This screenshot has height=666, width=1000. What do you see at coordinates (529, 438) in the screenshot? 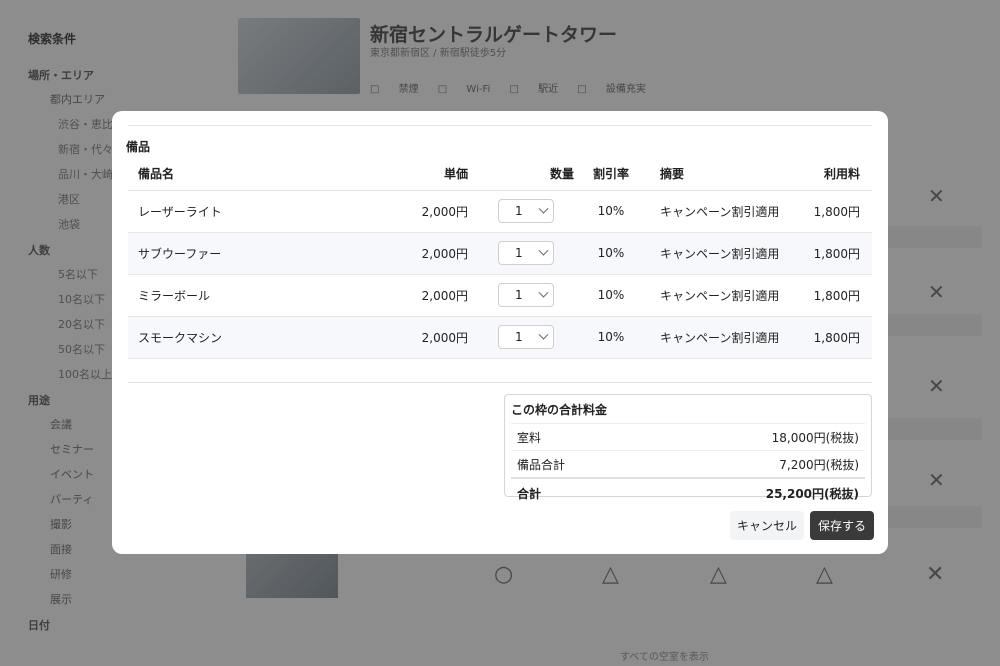
I see `room-fee-label: 室料` at bounding box center [529, 438].